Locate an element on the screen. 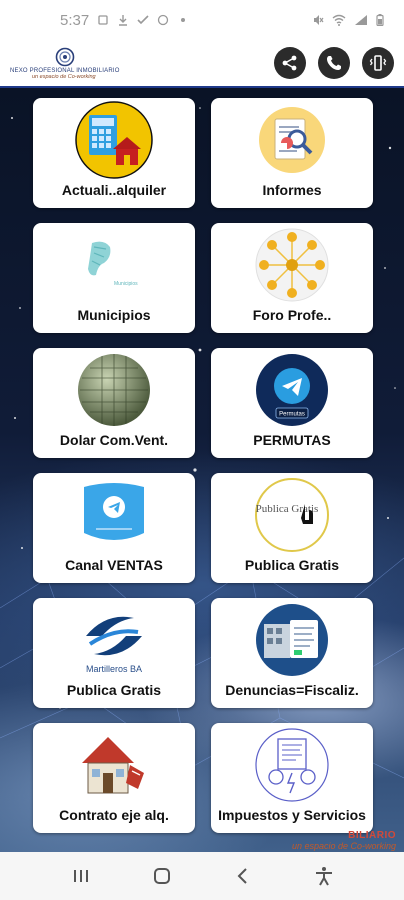  share-button is located at coordinates (290, 63).